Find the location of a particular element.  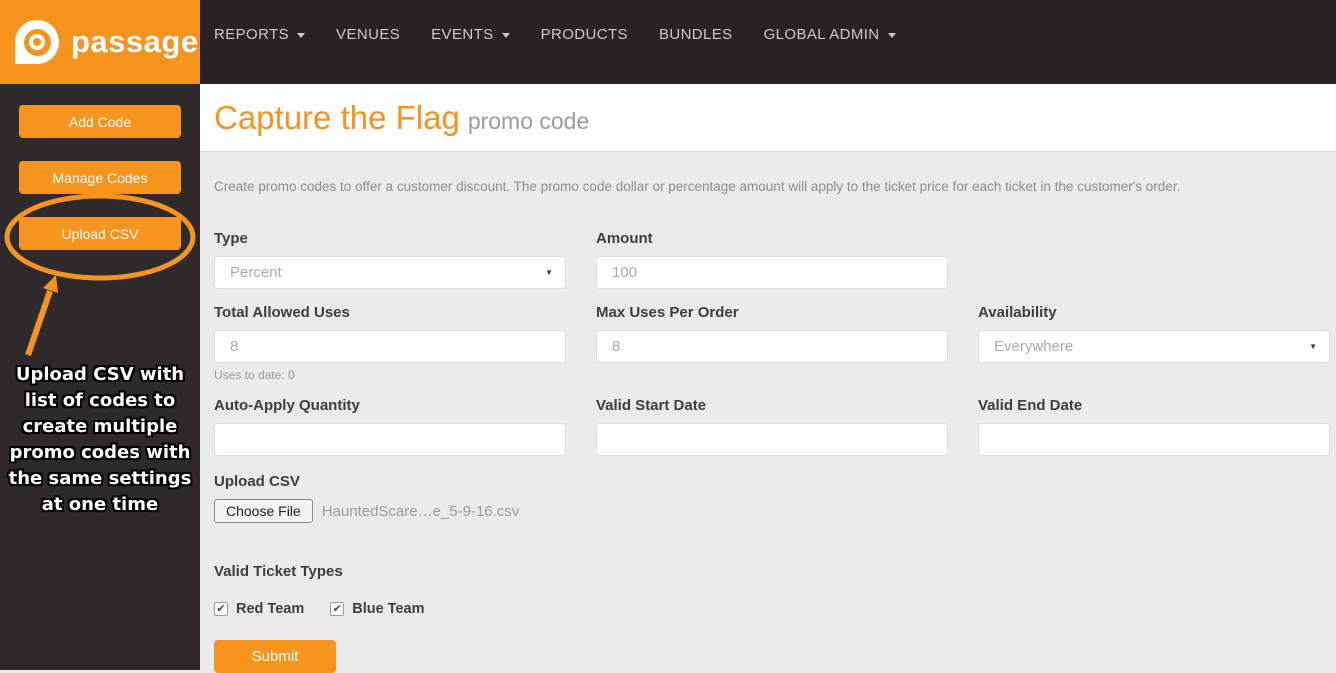

valid-end-date-field: Valid End Date is located at coordinates (1154, 426).